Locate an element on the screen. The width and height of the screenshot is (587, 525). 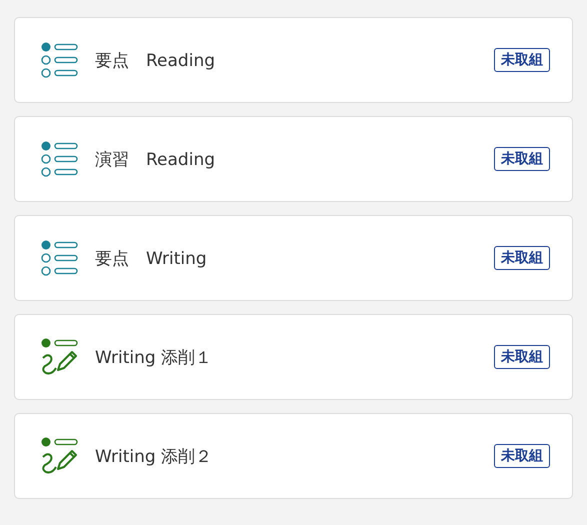
lesson-title: 要点 Writing is located at coordinates (151, 259).